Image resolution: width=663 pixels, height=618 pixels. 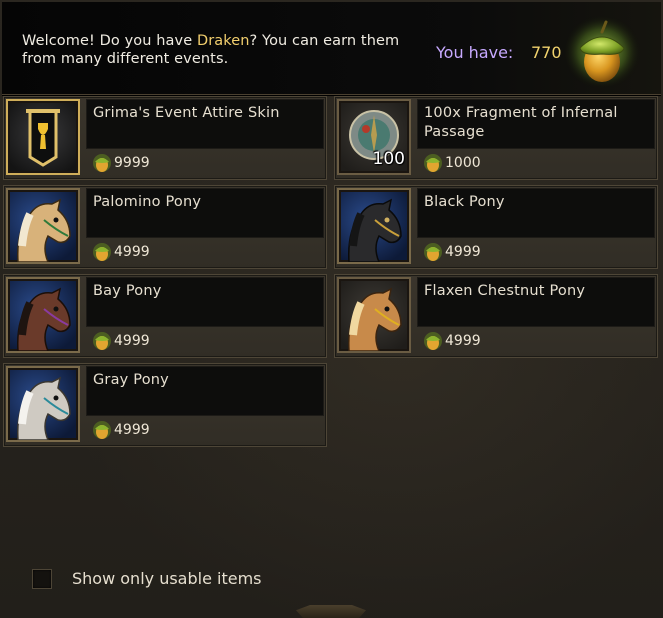 I want to click on item-name: Flaxen Chestnut Pony, so click(x=505, y=291).